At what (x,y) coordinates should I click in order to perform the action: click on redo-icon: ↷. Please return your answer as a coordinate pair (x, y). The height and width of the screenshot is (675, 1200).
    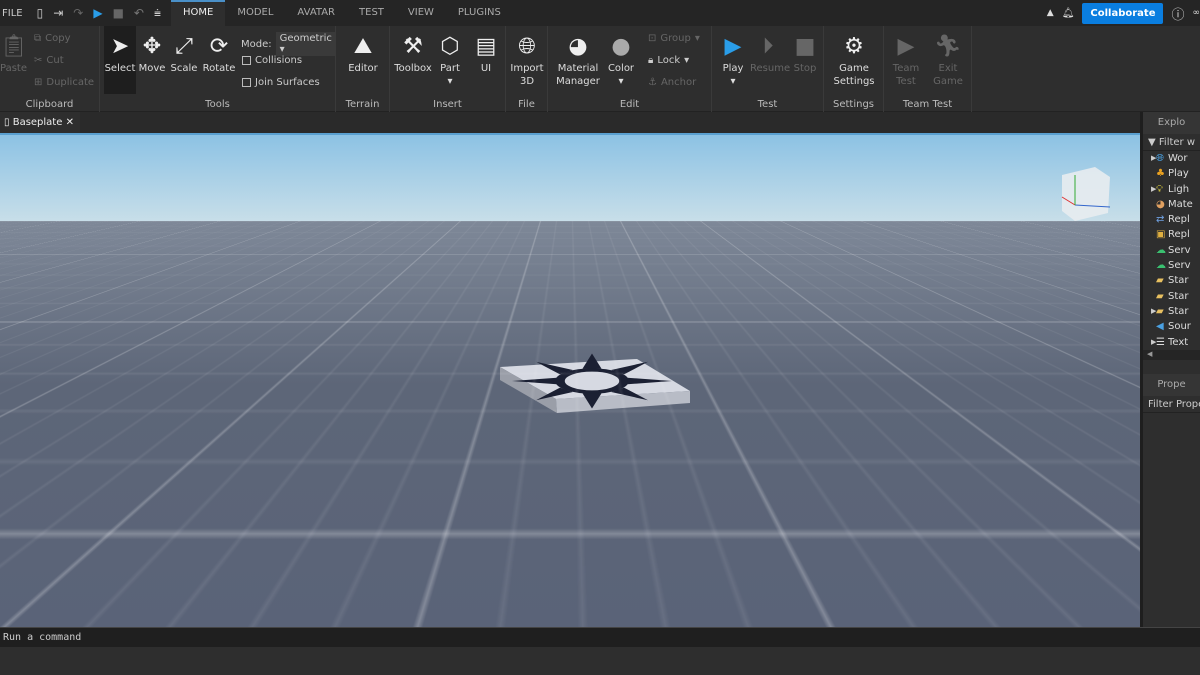
    Looking at the image, I should click on (78, 13).